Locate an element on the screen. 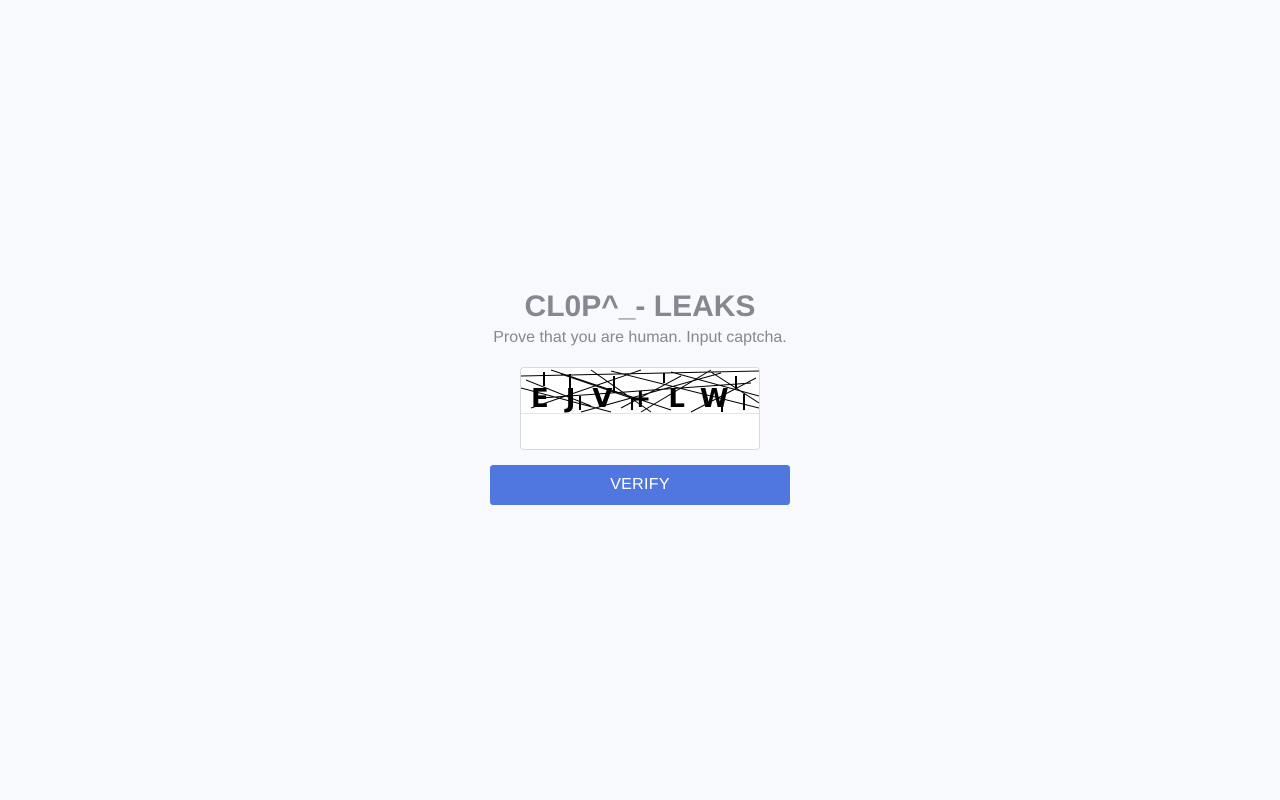  captcha-box: EJV+LW is located at coordinates (640, 408).